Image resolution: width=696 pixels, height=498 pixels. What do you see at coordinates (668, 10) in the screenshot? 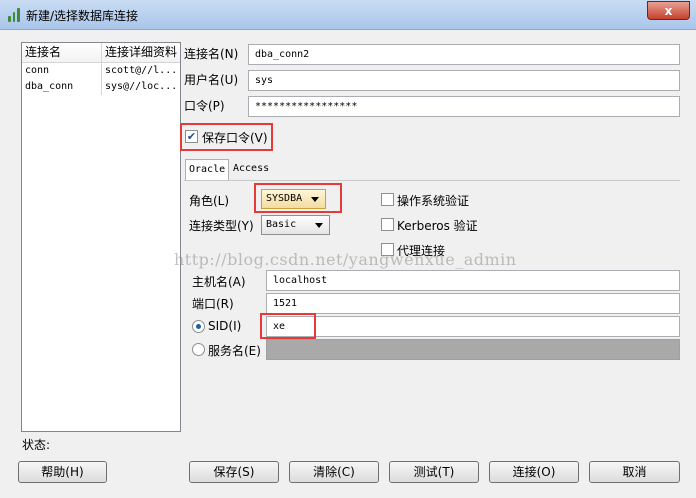
I see `close-button: x` at bounding box center [668, 10].